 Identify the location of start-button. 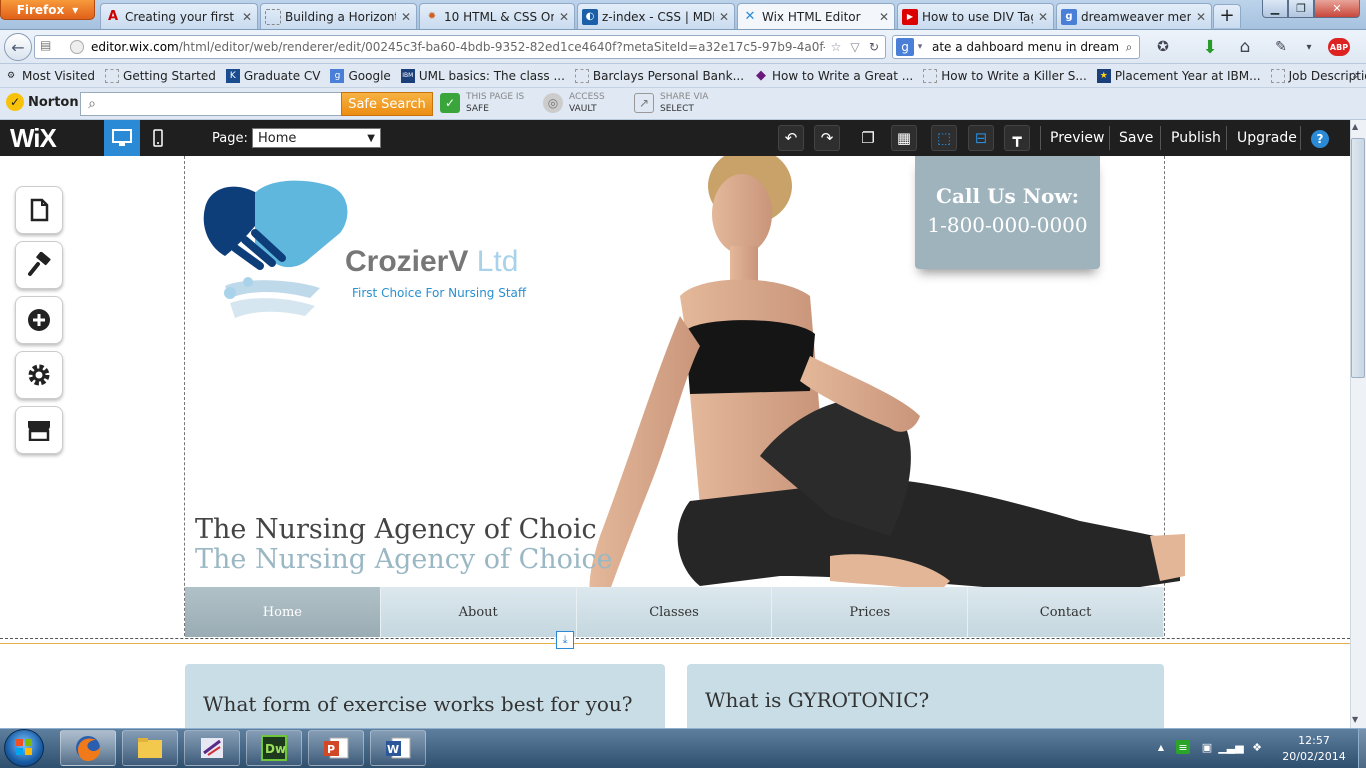
(24, 748).